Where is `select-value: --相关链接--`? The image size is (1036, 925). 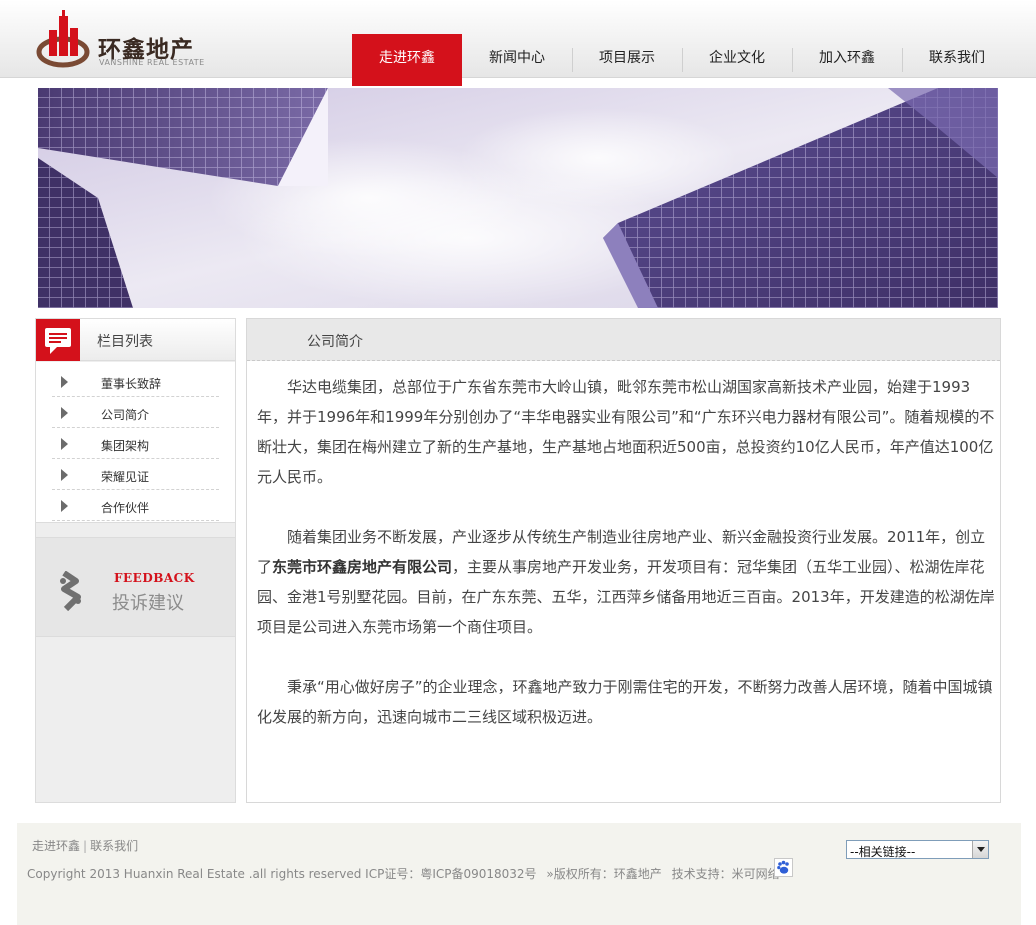
select-value: --相关链接-- is located at coordinates (883, 852).